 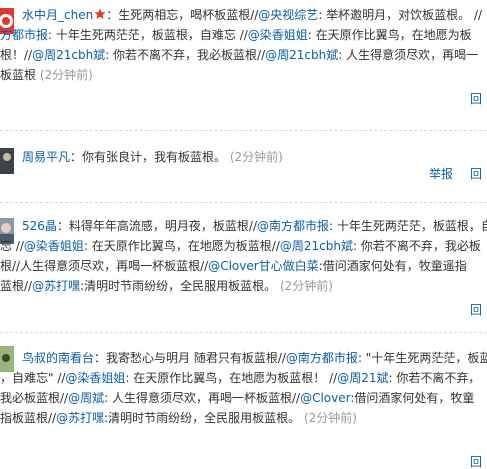 What do you see at coordinates (18, 75) in the screenshot?
I see `comment-text: 板蓝根` at bounding box center [18, 75].